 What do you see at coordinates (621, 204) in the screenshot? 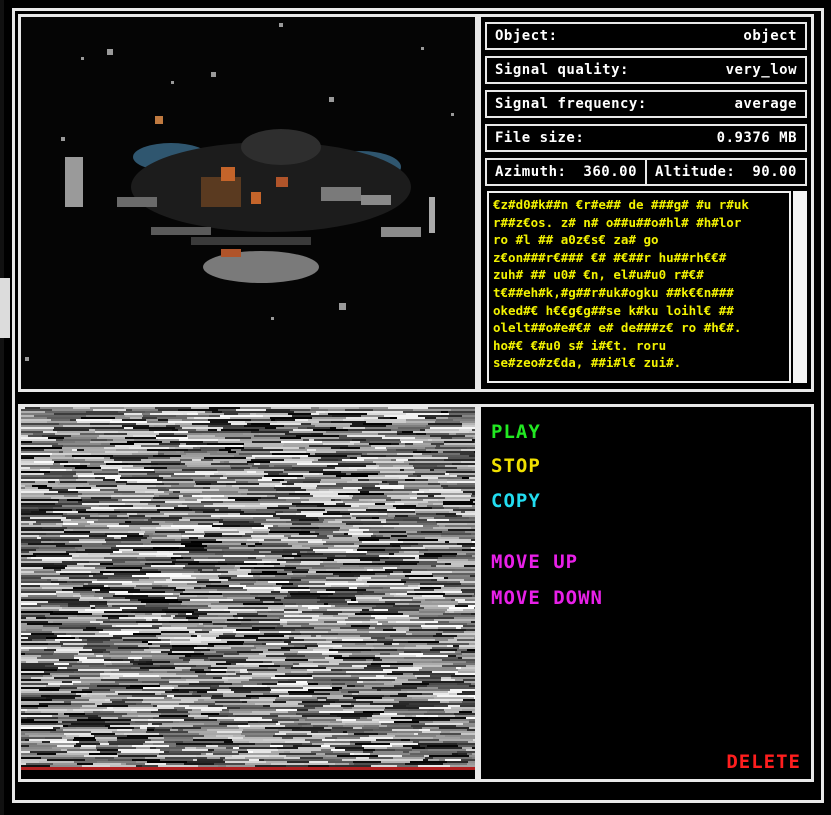
I see `message-line: €z#d0#k##n €r#e## de ###g# #u r#uk` at bounding box center [621, 204].